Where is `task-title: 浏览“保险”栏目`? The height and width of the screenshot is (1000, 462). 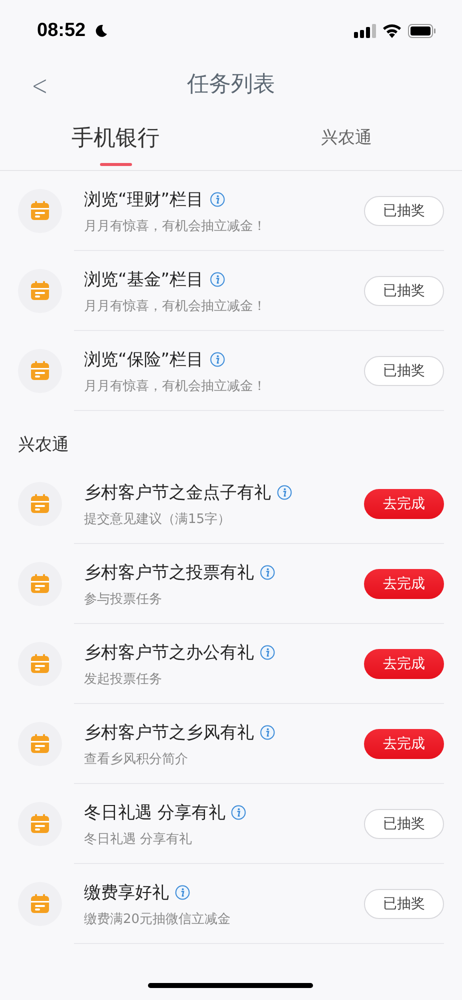 task-title: 浏览“保险”栏目 is located at coordinates (144, 359).